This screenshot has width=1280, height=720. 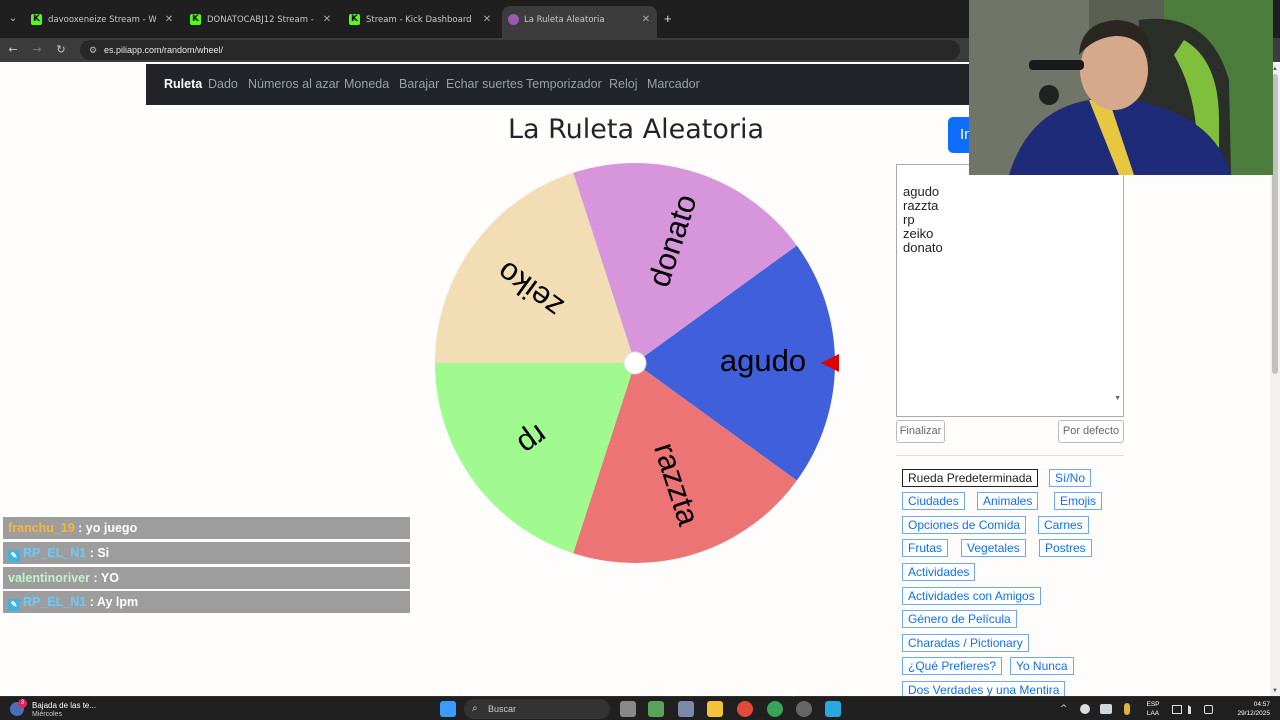 I want to click on tab-donatocabj12: K DONATOCABJ12 Stream - Watch ✕, so click(x=262, y=20).